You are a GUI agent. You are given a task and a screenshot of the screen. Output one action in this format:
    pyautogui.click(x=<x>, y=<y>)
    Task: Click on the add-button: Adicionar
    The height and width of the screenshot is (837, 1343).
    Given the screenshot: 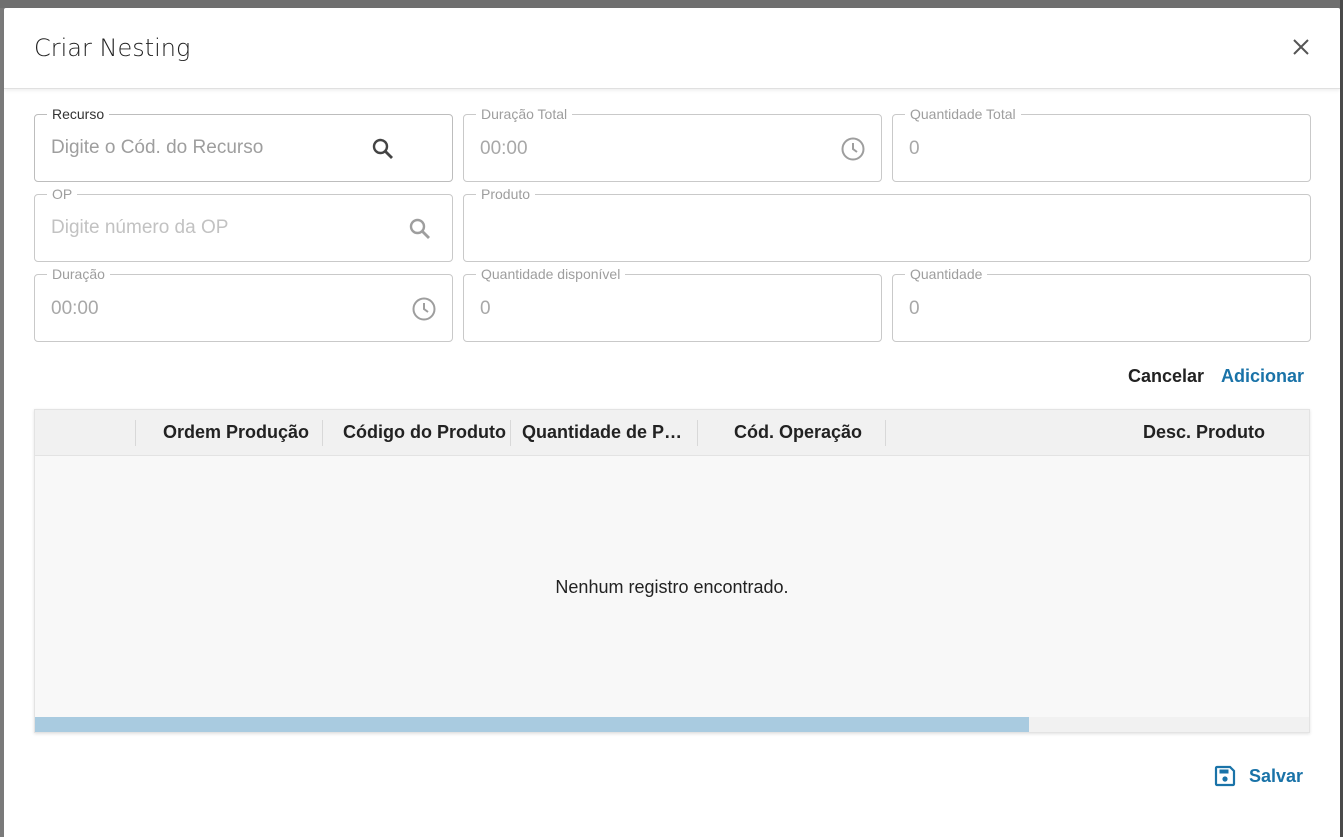 What is the action you would take?
    pyautogui.click(x=1262, y=376)
    